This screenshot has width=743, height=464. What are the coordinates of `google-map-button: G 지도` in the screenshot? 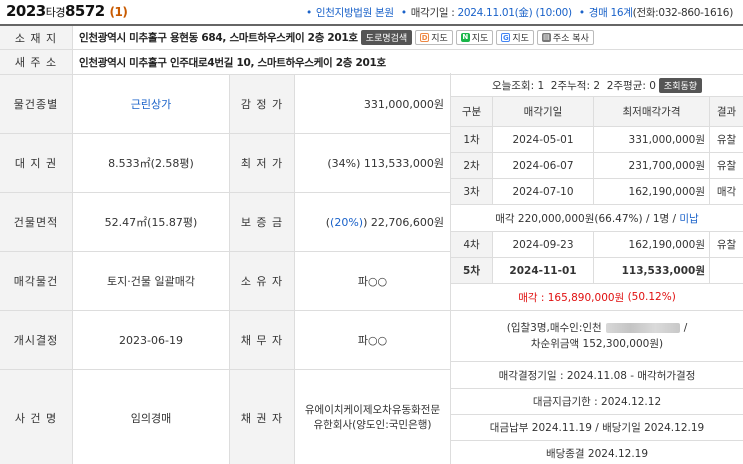 It's located at (515, 37).